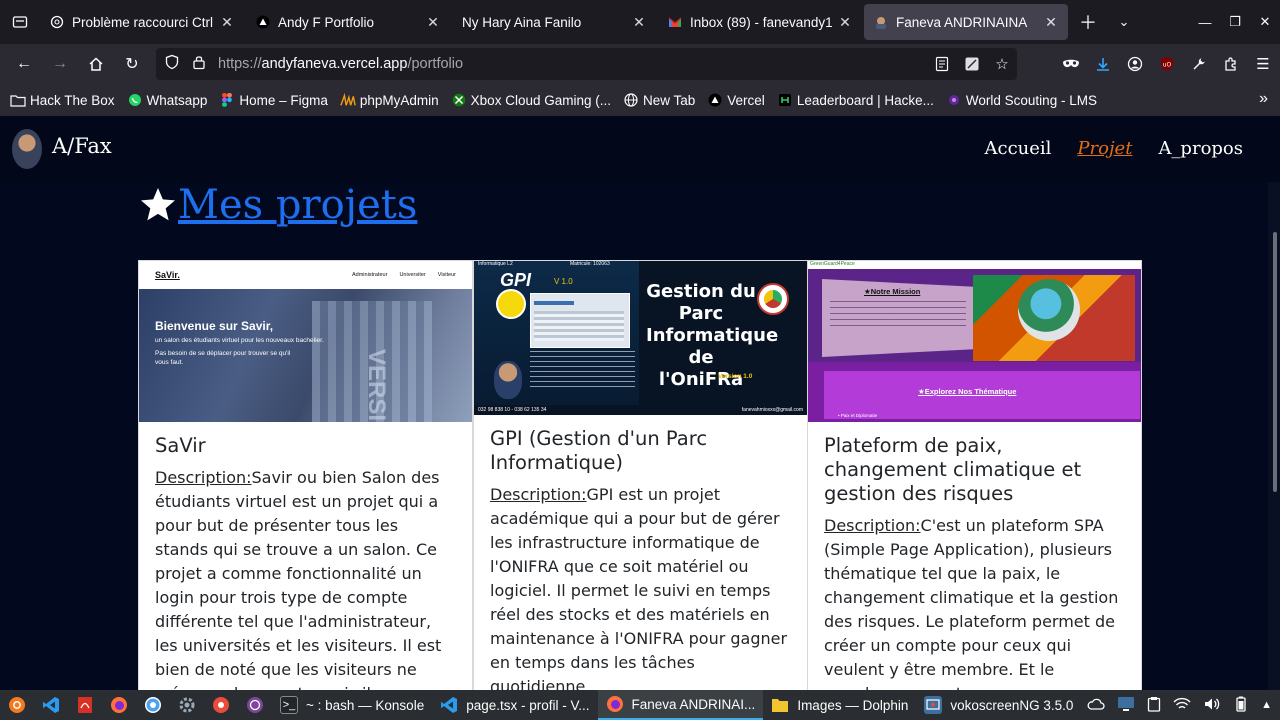 The width and height of the screenshot is (1280, 720). I want to click on bookmark-figma: Home – Figma, so click(273, 100).